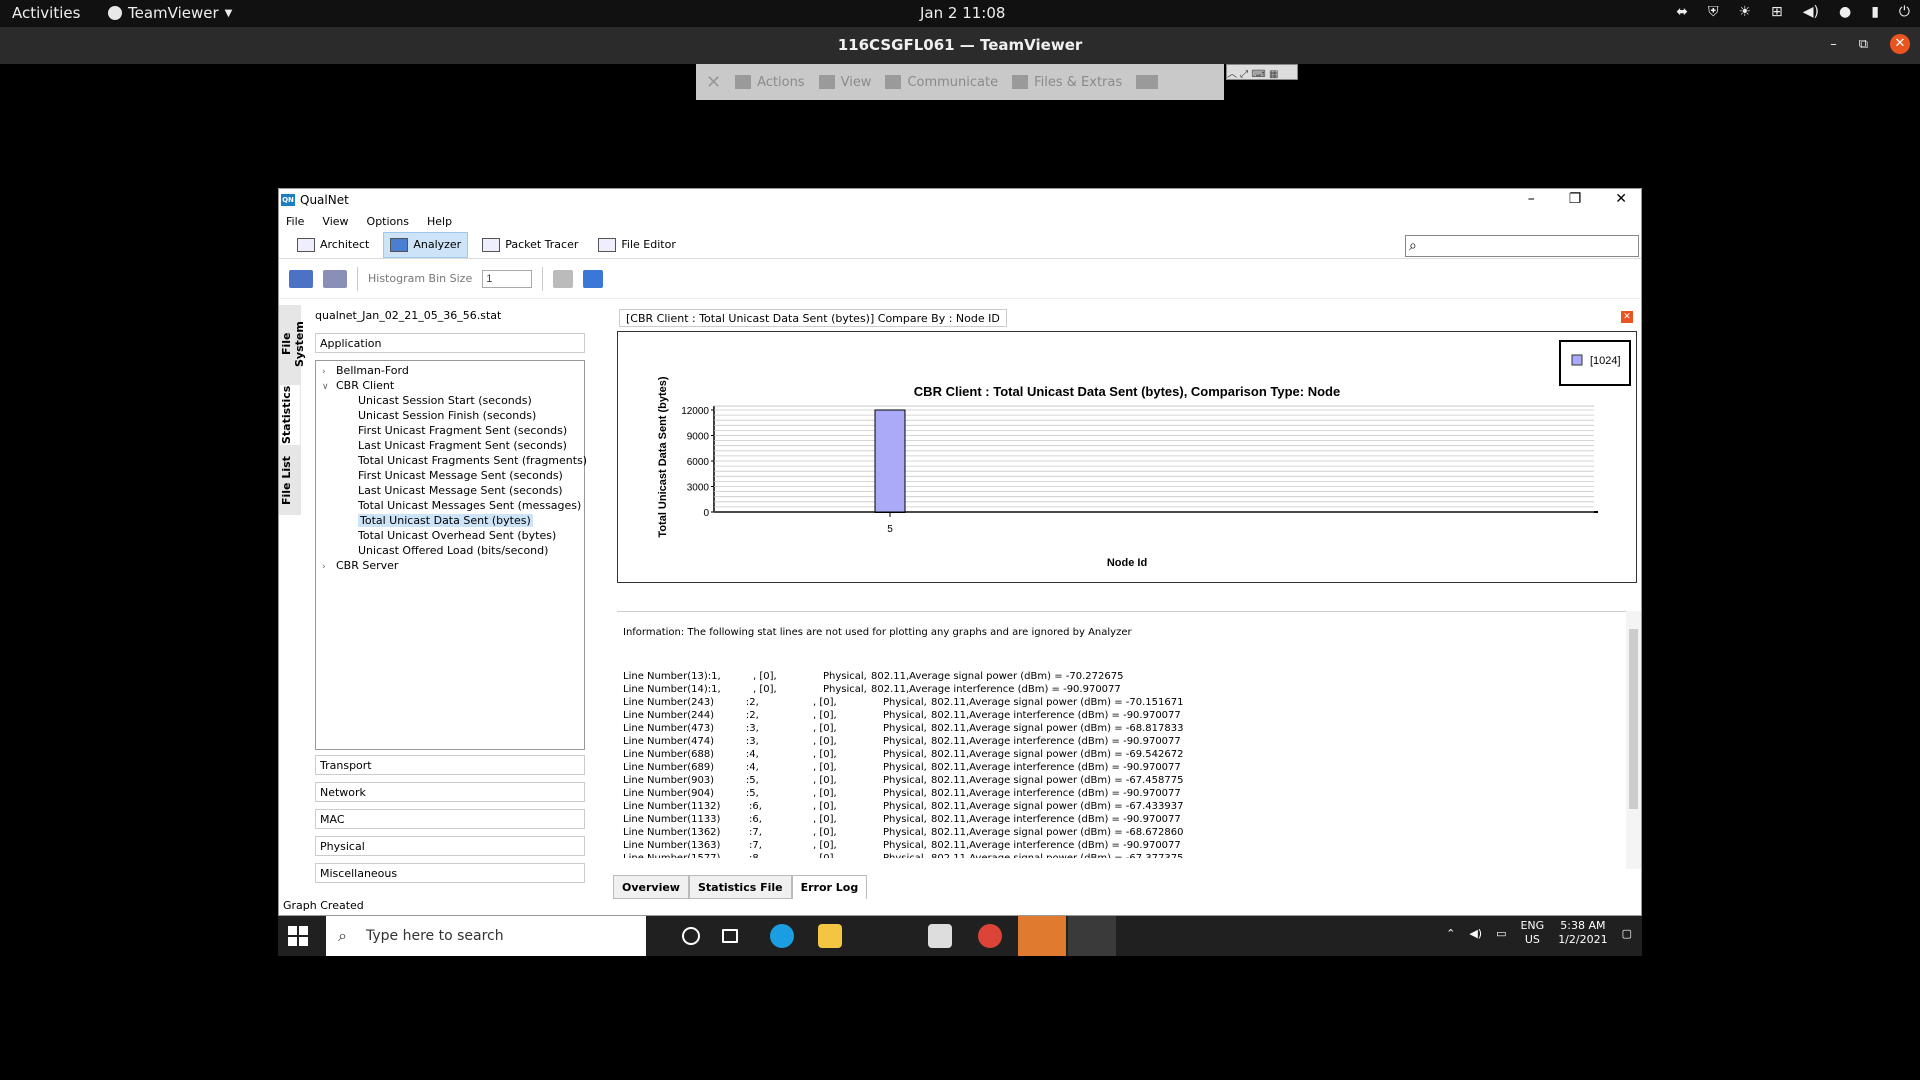  What do you see at coordinates (960, 45) in the screenshot?
I see `window-title: 116CSGFL061 — TeamViewer` at bounding box center [960, 45].